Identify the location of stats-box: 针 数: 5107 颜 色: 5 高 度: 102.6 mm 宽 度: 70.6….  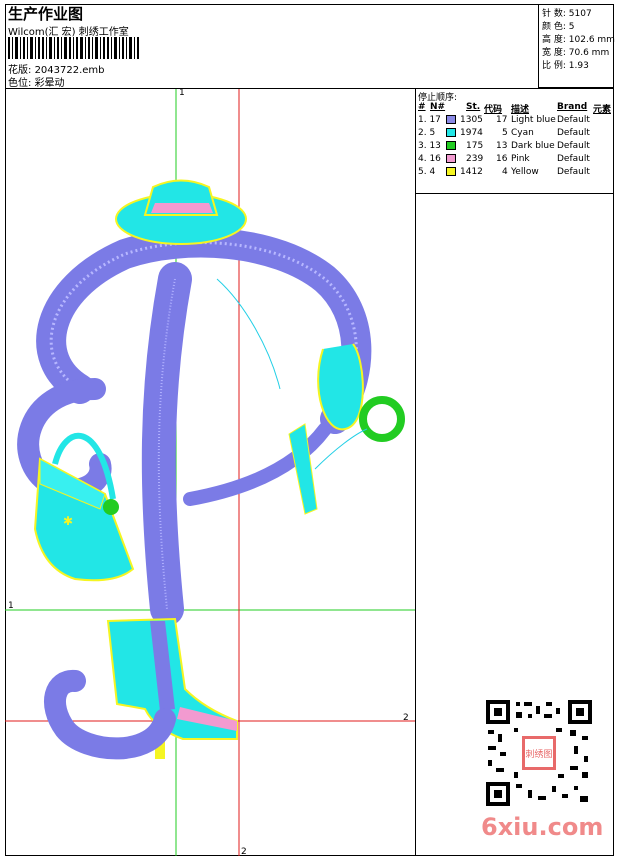
(576, 46).